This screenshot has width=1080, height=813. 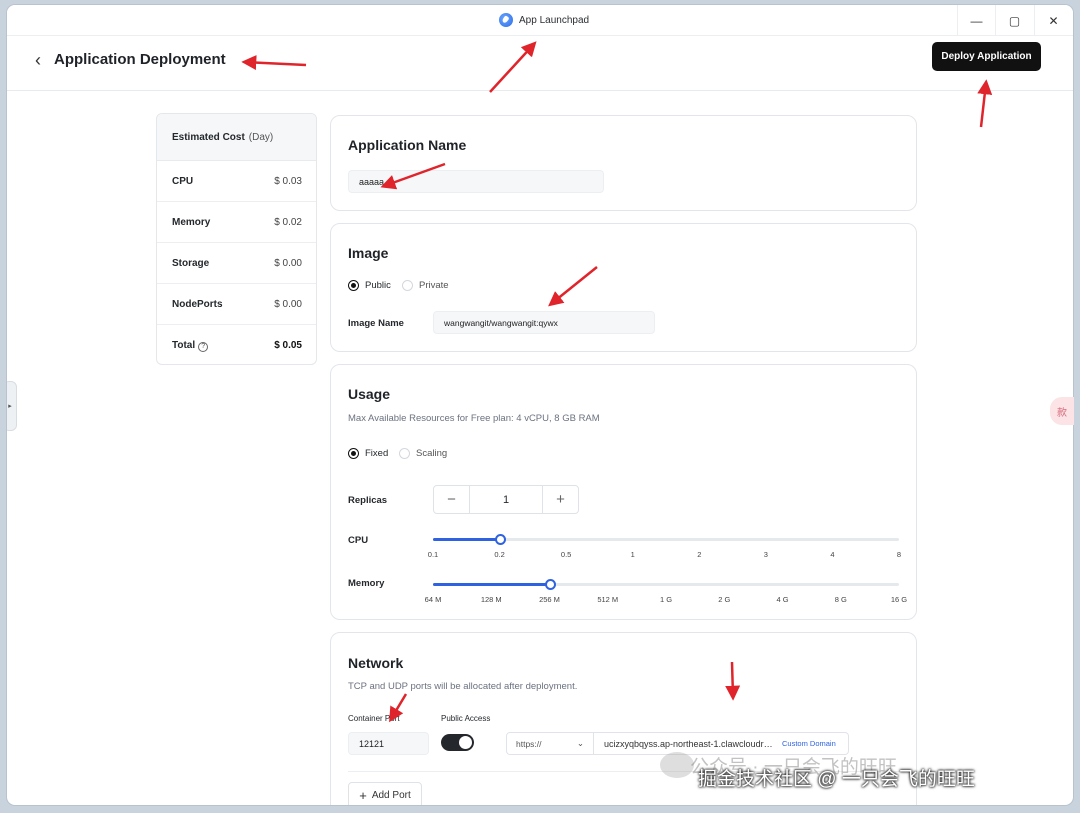 What do you see at coordinates (261, 137) in the screenshot?
I see `cost-header-unit: (Day)` at bounding box center [261, 137].